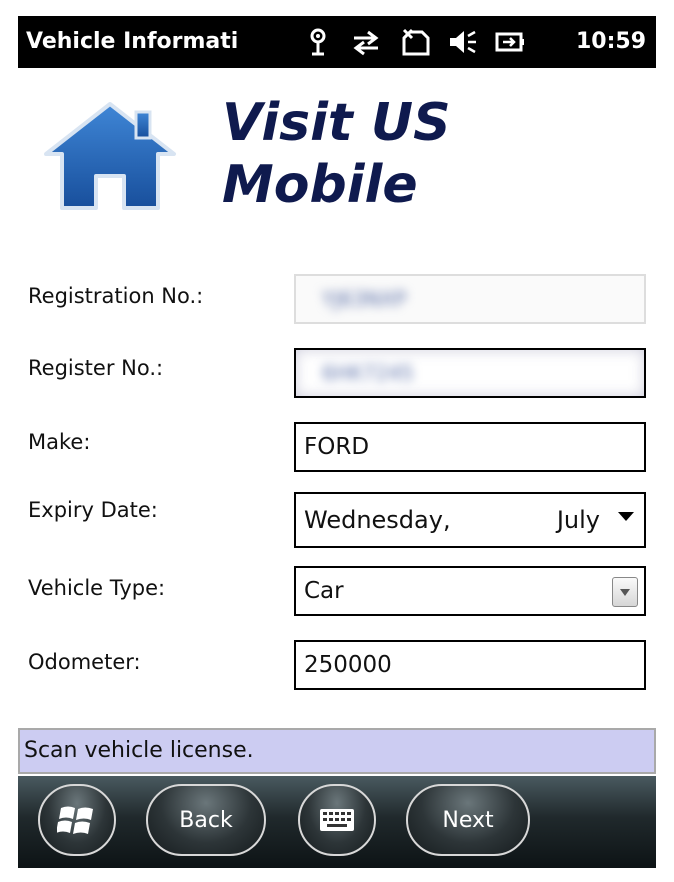 This screenshot has height=882, width=674. Describe the element at coordinates (116, 296) in the screenshot. I see `registration-no-label: Registration No.:` at that location.